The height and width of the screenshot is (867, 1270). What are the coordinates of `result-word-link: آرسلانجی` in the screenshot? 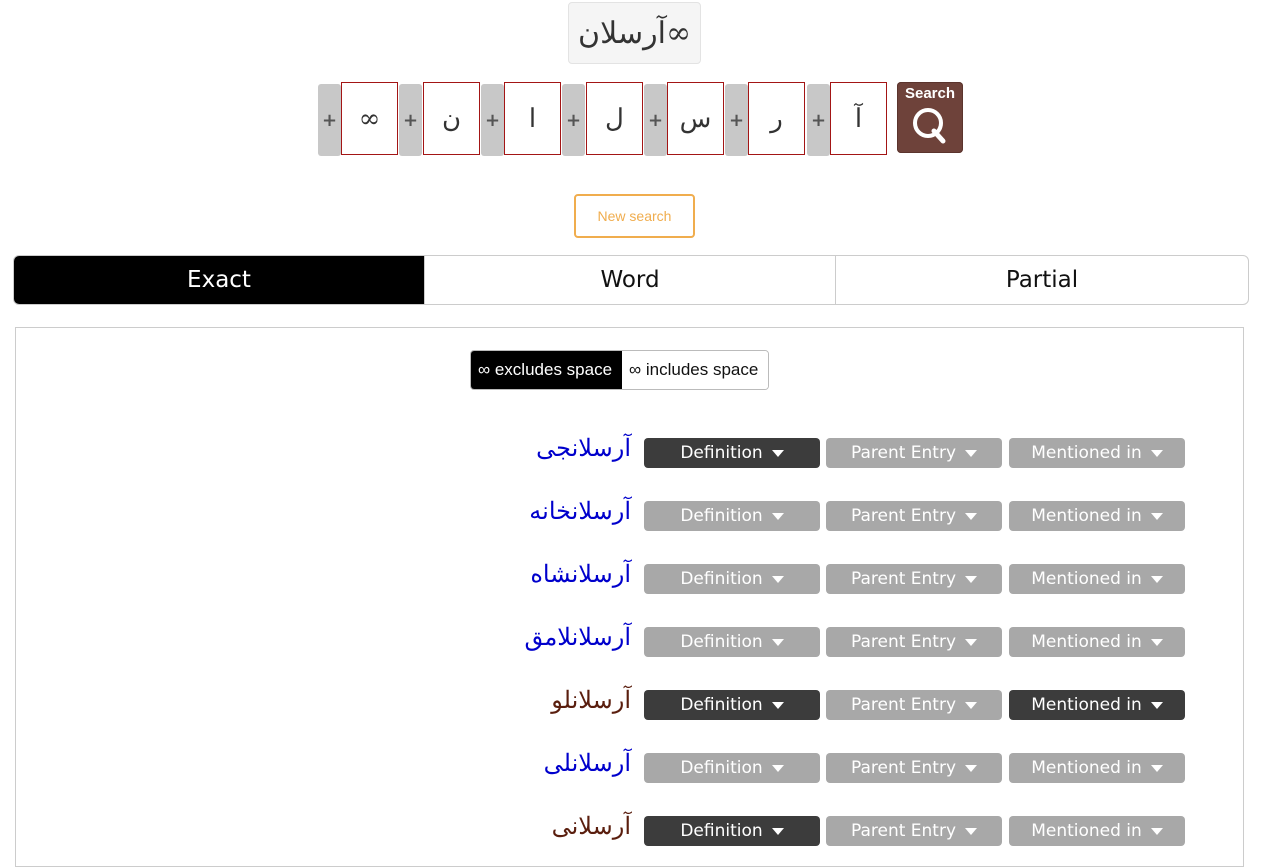 It's located at (583, 448).